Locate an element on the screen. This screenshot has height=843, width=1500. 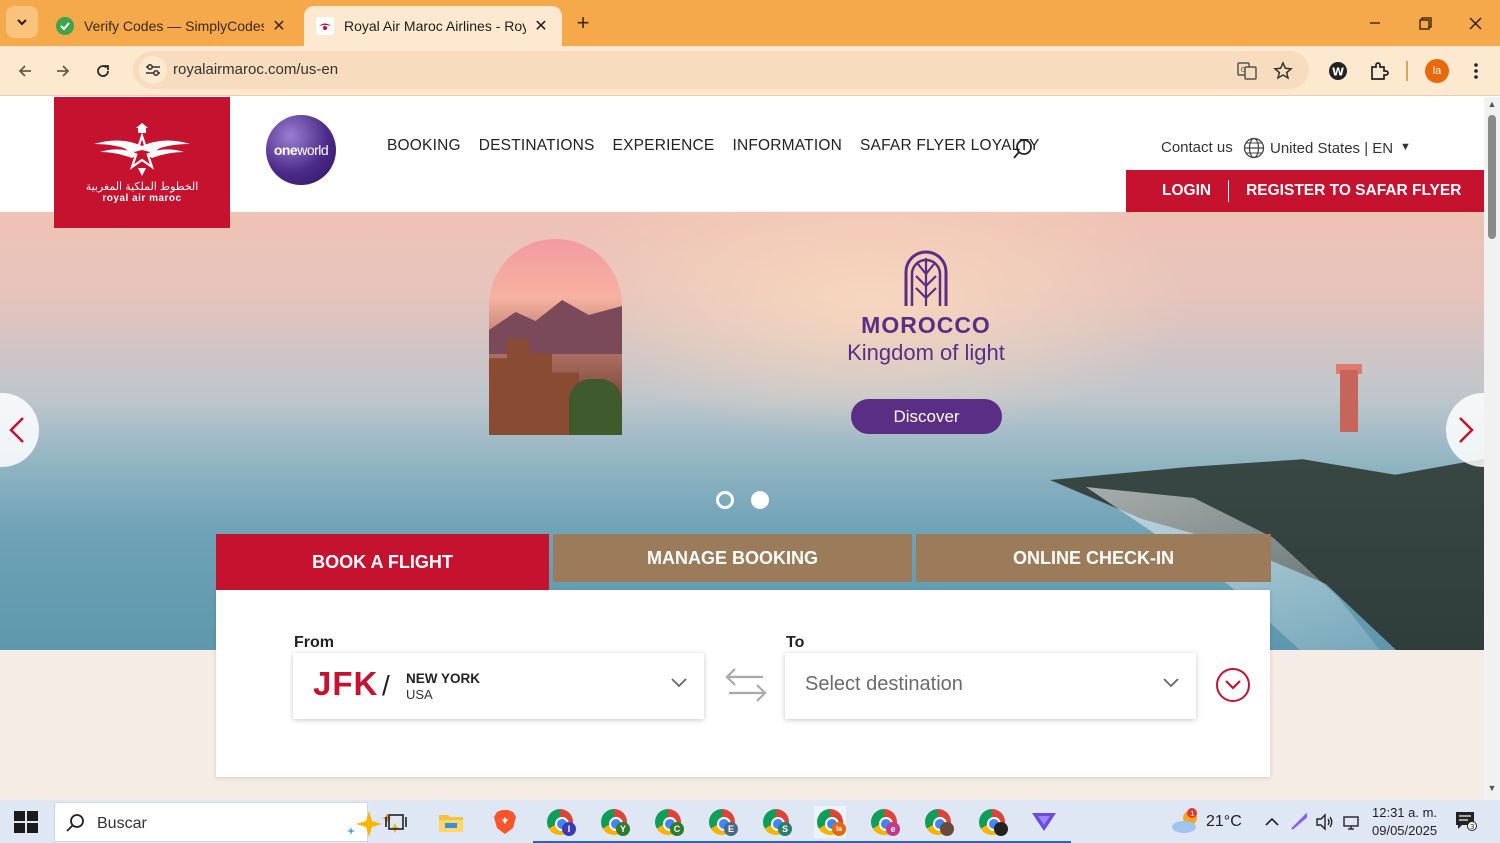
oneworld-one-text: one is located at coordinates (285, 150).